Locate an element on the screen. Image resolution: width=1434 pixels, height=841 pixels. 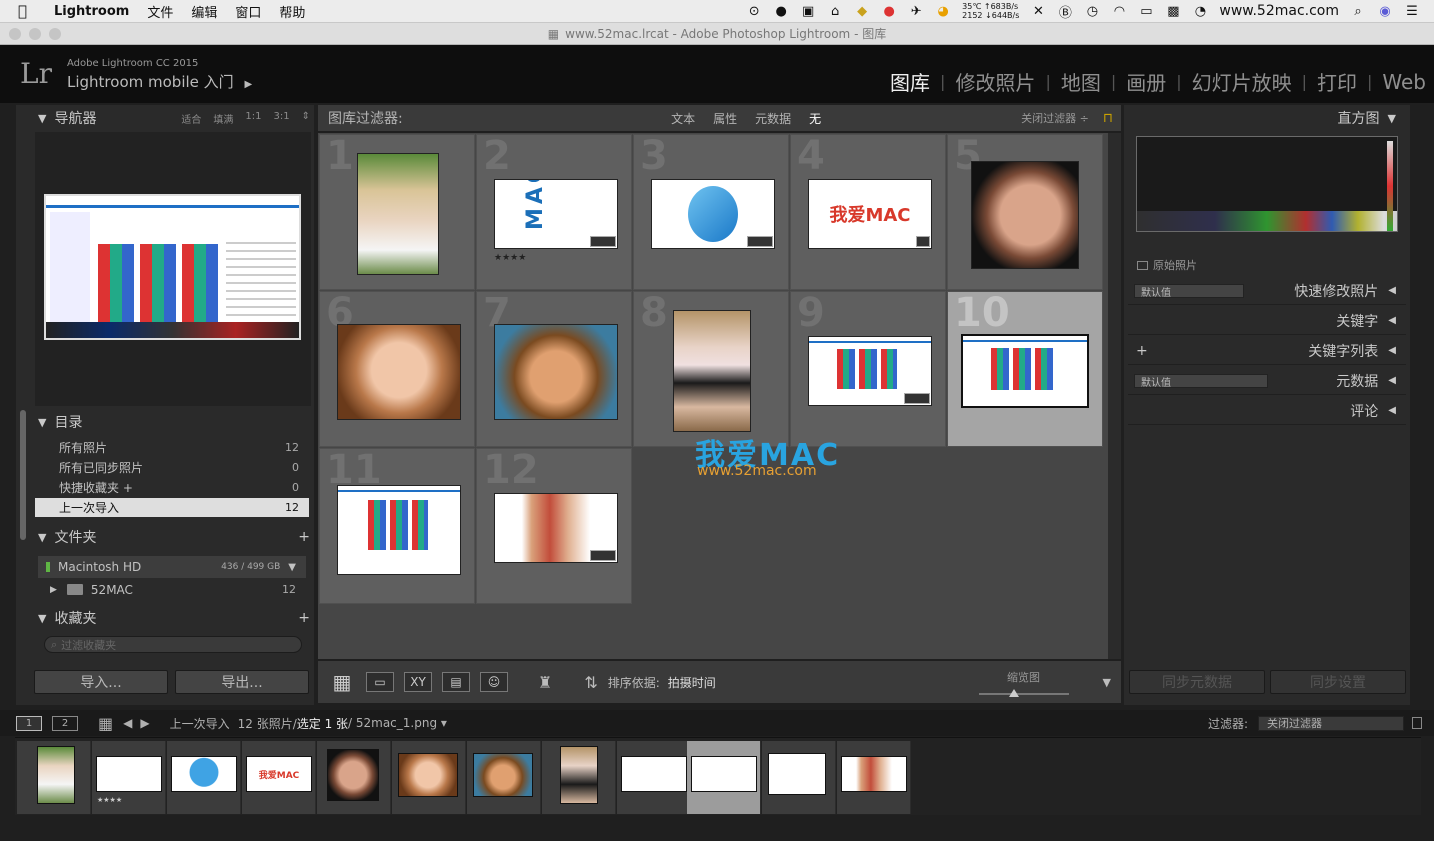
zoom-1-1: 1:1 is located at coordinates (253, 118).